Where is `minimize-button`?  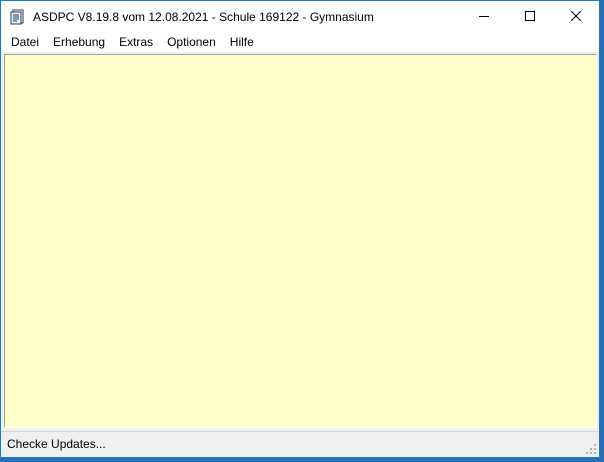 minimize-button is located at coordinates (484, 16).